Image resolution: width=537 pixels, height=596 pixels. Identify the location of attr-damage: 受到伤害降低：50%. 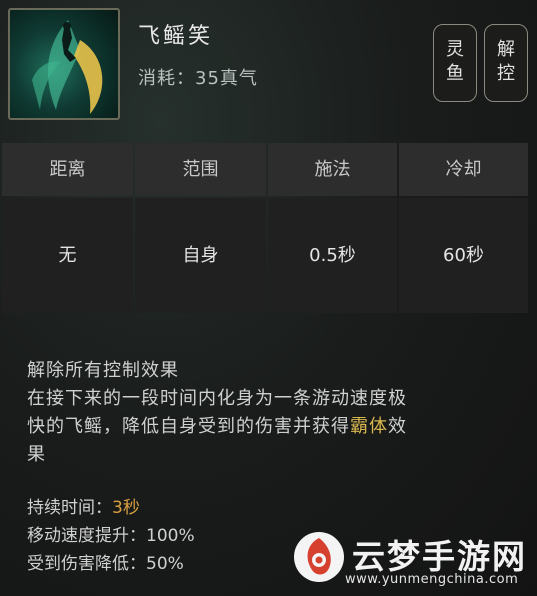
(111, 564).